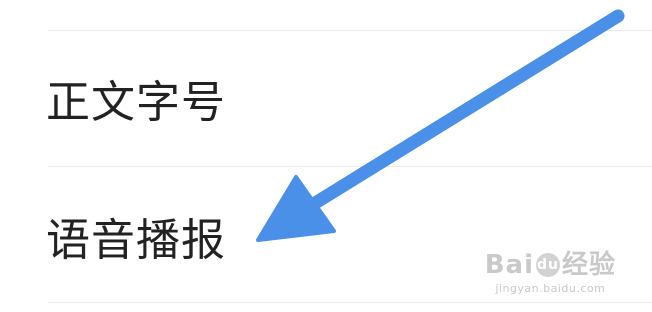 Image resolution: width=652 pixels, height=312 pixels. Describe the element at coordinates (550, 288) in the screenshot. I see `watermark-url: jingyan.baidu.com` at that location.